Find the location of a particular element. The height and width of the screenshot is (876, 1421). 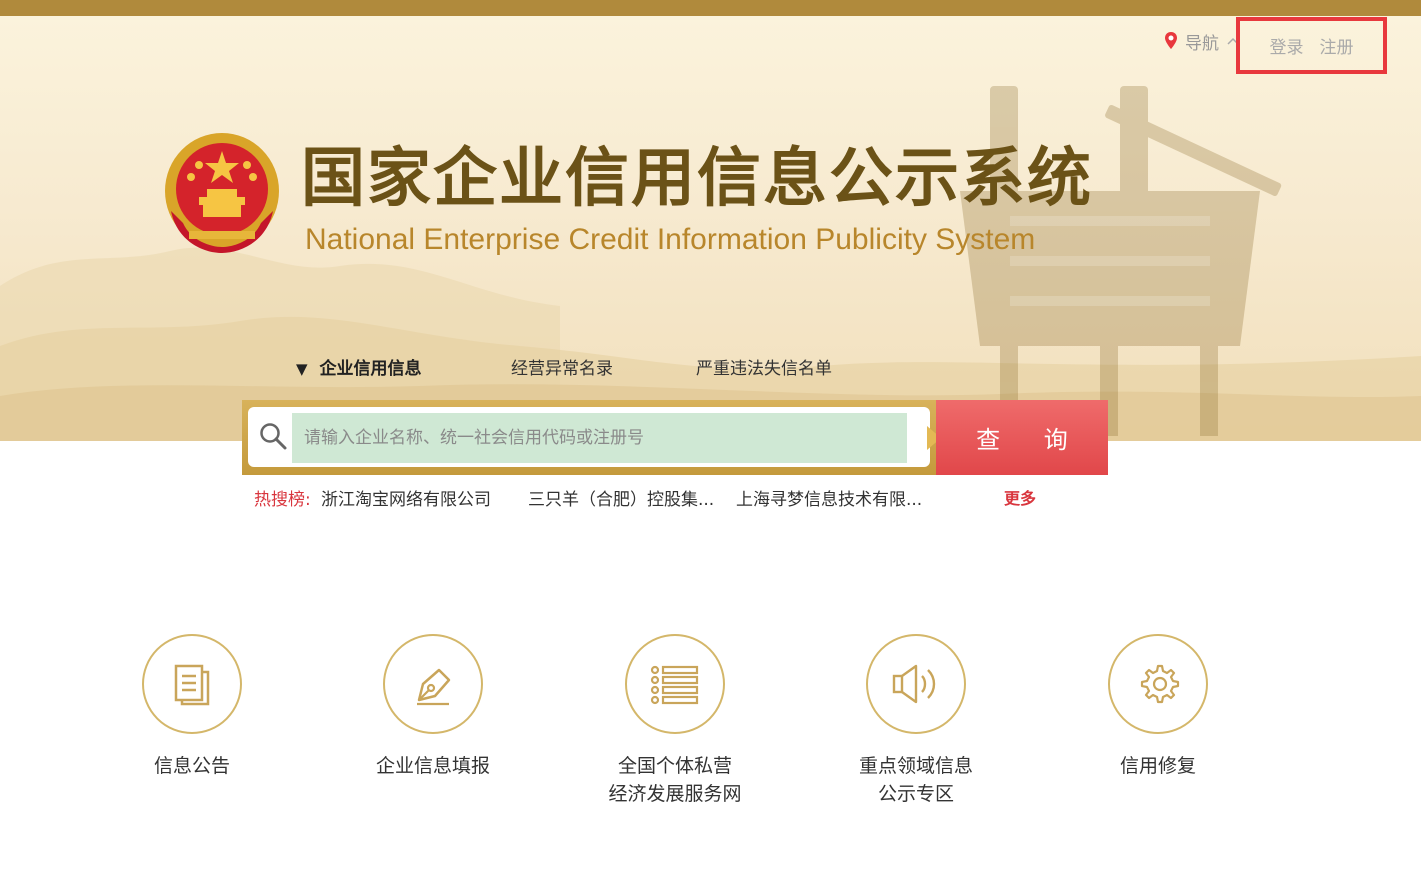

hot-search-more-link: 更多 is located at coordinates (1020, 497).